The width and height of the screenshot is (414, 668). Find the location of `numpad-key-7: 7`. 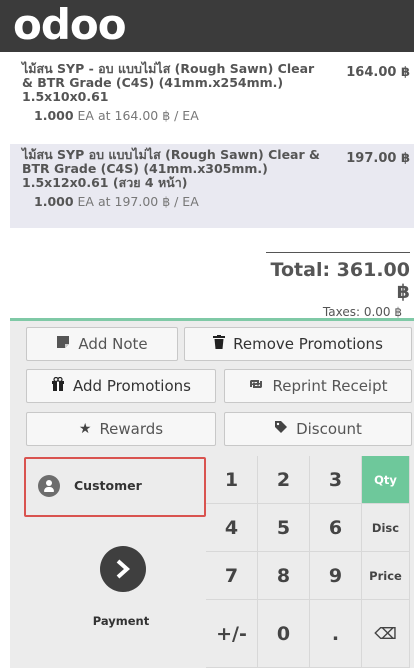

numpad-key-7: 7 is located at coordinates (232, 576).